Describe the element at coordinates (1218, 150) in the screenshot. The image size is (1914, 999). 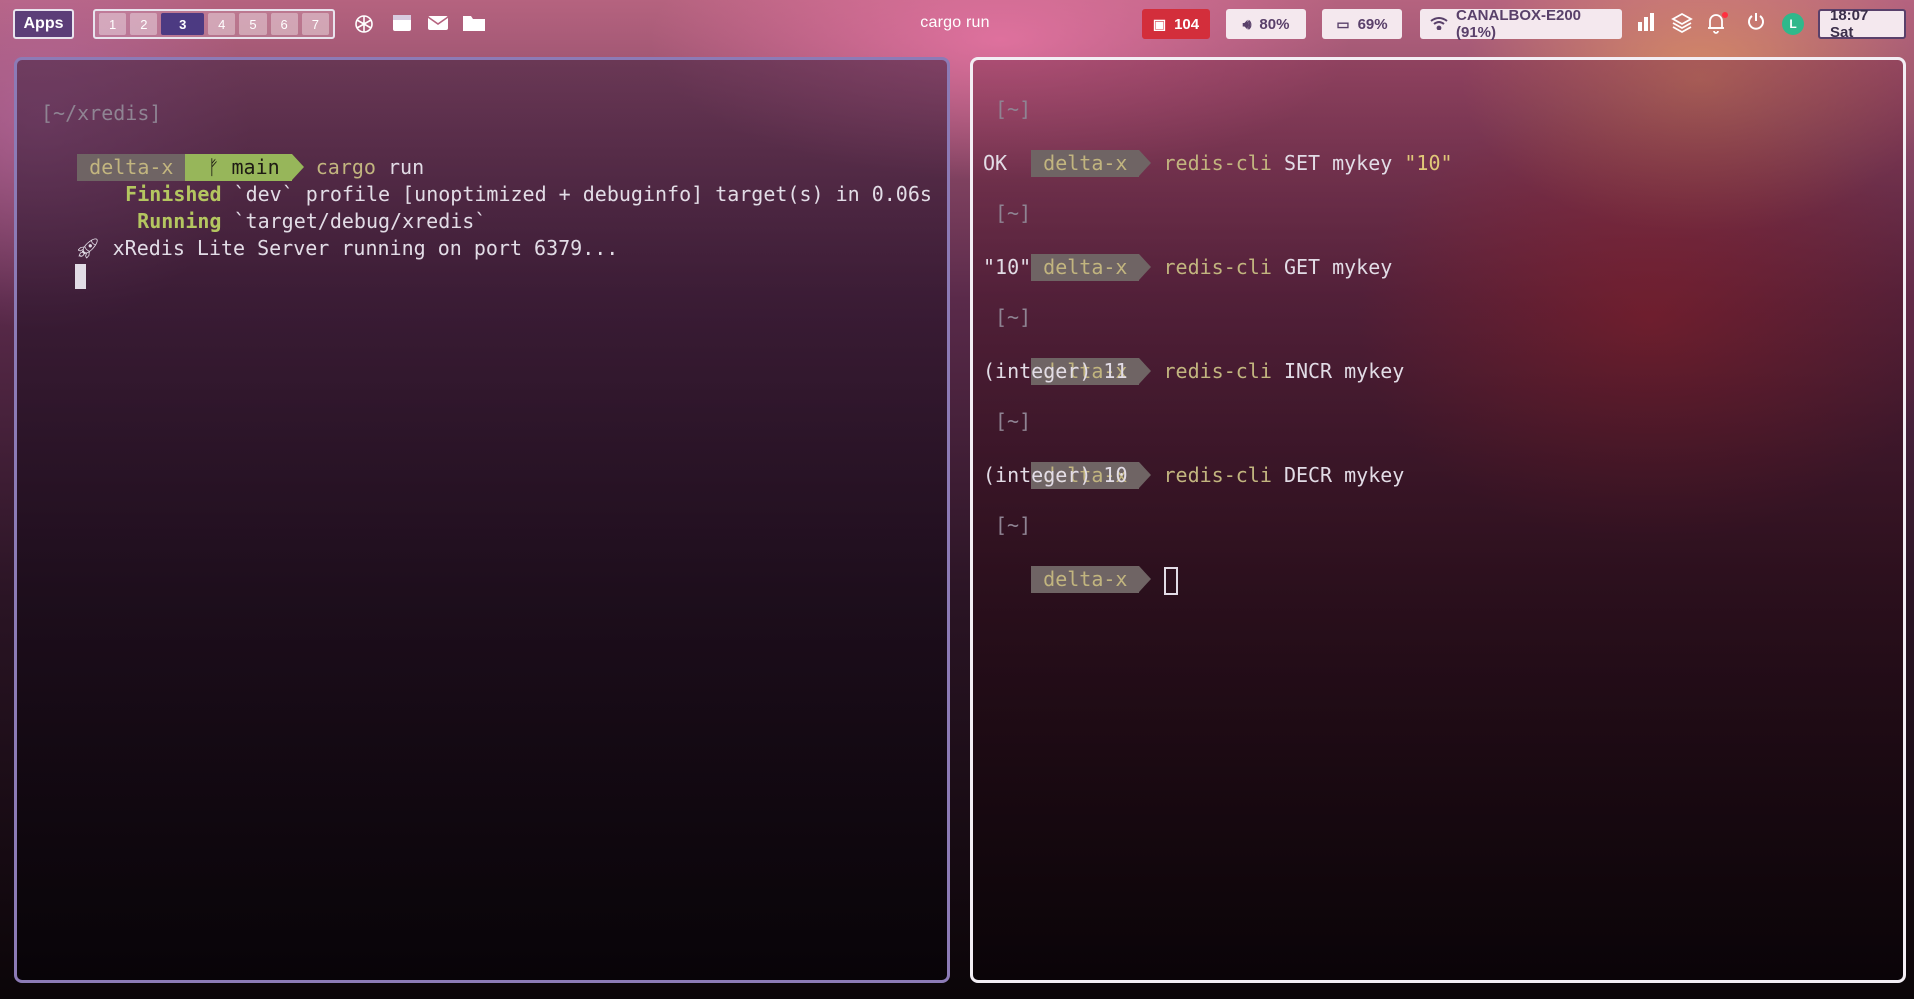
I see `prompt-line: delta-x redis-cli SET mykey "10"` at that location.